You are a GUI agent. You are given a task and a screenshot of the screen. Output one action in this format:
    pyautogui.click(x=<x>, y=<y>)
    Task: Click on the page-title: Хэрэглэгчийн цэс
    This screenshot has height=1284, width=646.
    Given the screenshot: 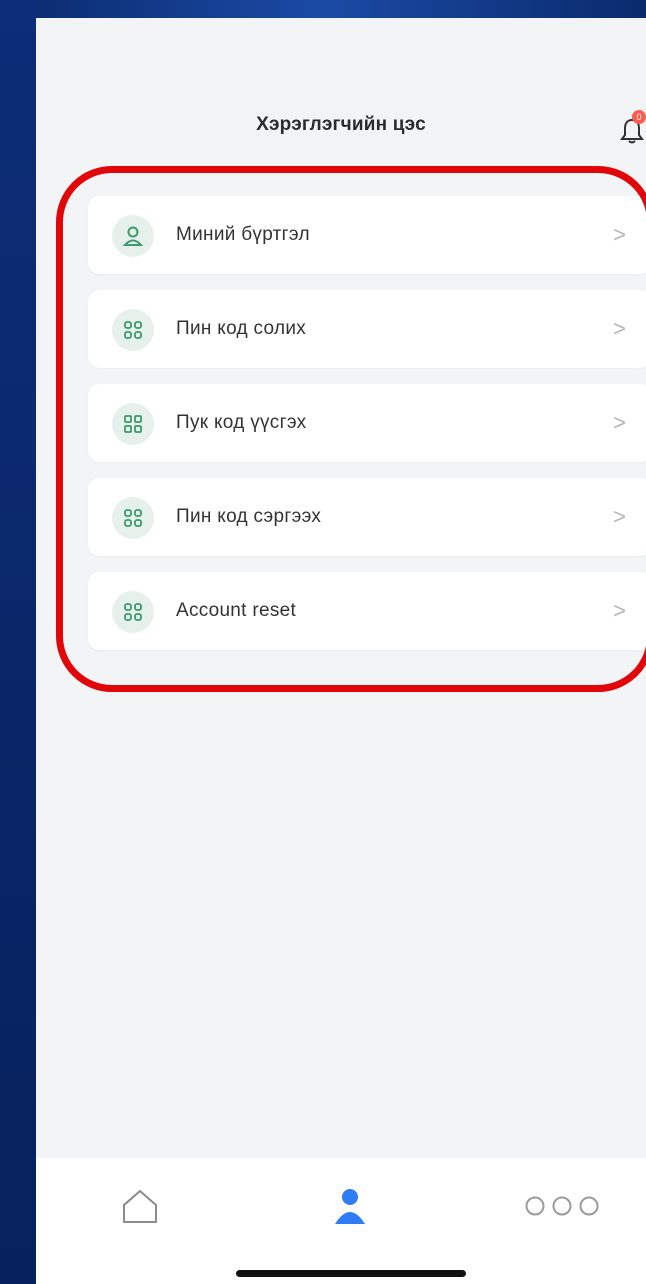 What is the action you would take?
    pyautogui.click(x=341, y=124)
    